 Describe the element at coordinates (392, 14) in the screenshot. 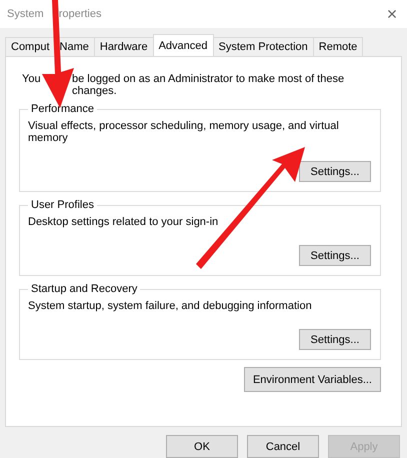

I see `close-button: ×` at that location.